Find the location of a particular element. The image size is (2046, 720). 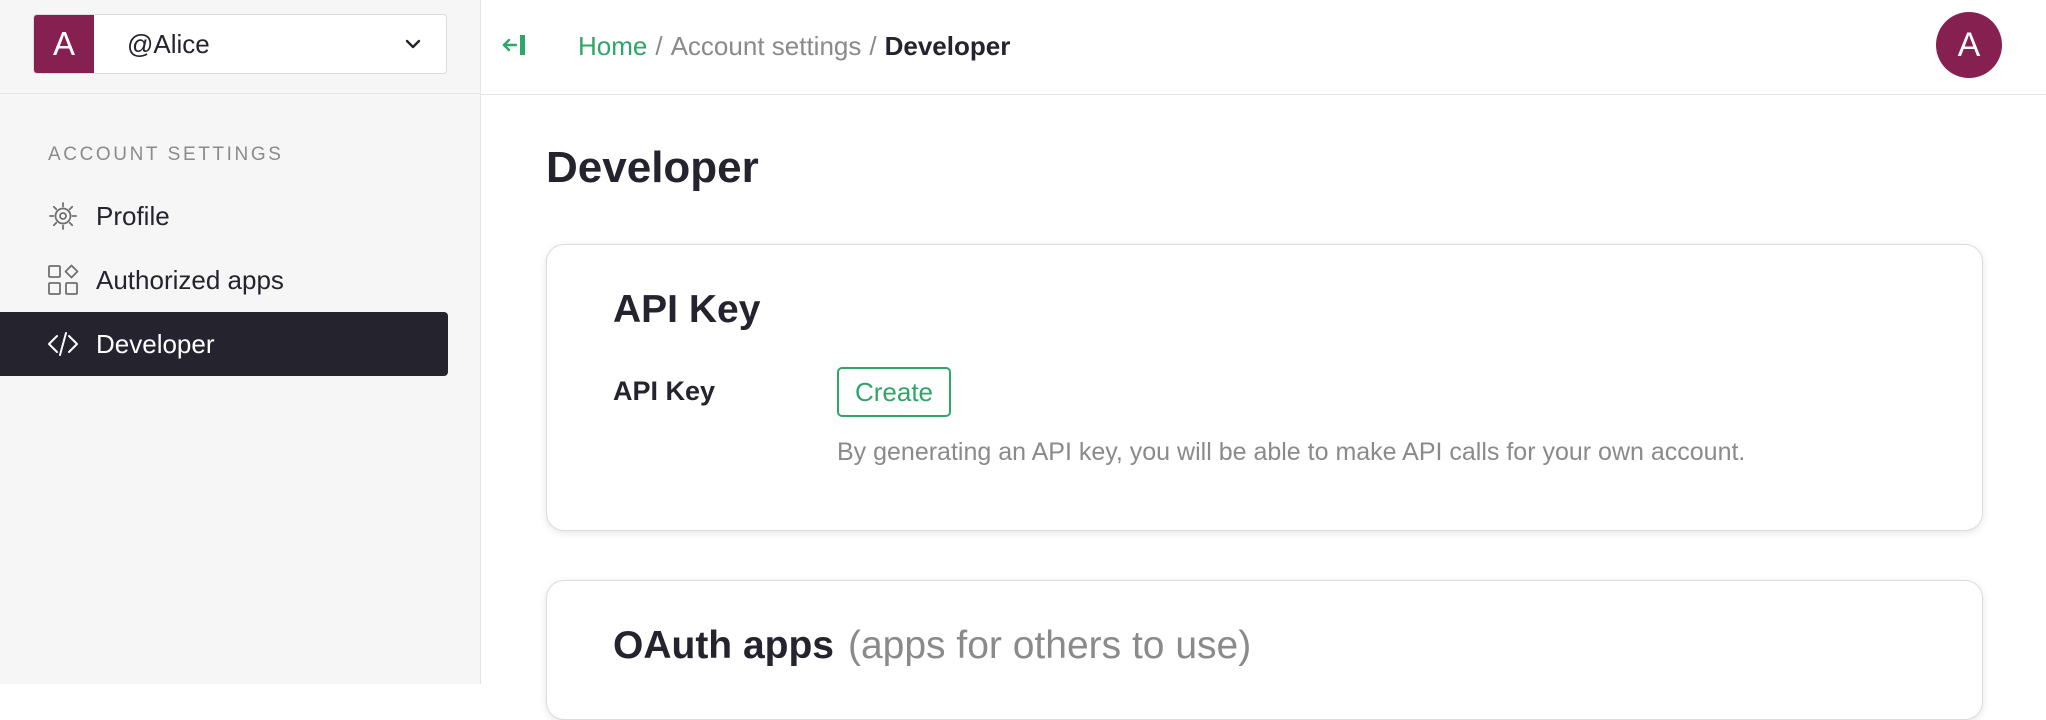

account-username: @Alice is located at coordinates (168, 44).